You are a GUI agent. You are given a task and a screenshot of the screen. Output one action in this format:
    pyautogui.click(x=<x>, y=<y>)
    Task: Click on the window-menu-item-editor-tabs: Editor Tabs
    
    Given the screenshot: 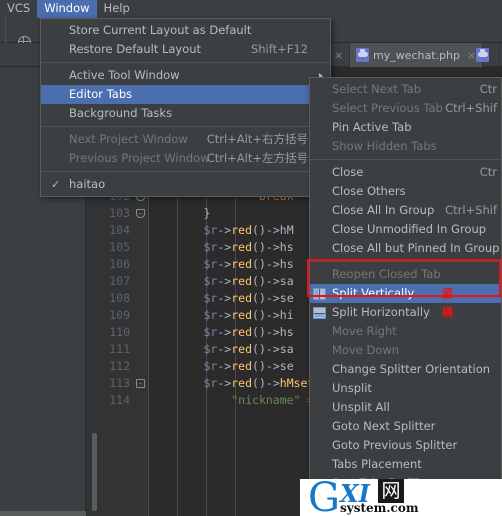 What is the action you would take?
    pyautogui.click(x=185, y=94)
    